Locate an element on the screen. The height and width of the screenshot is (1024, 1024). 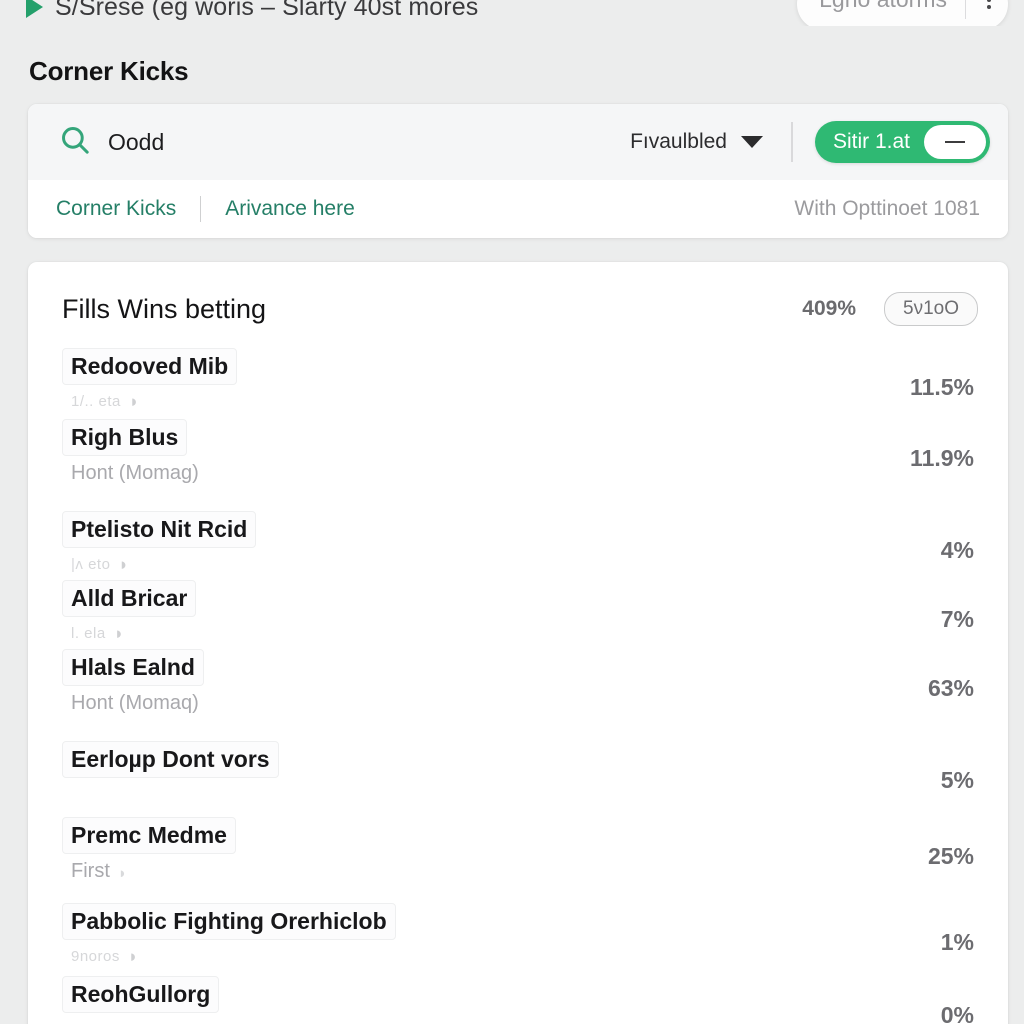
minus-icon is located at coordinates (955, 142).